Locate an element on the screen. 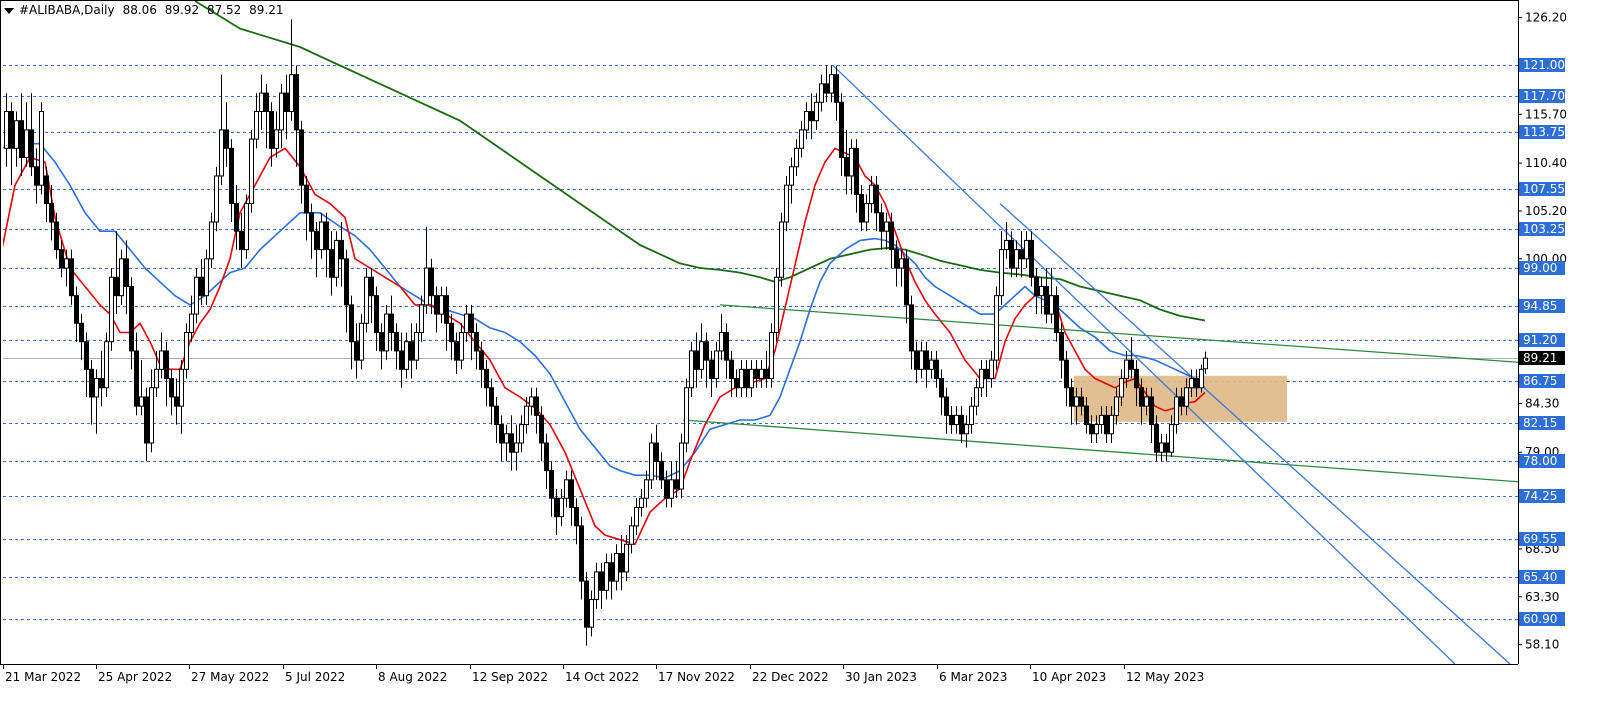  level-price-label: 82.15 is located at coordinates (1542, 423).